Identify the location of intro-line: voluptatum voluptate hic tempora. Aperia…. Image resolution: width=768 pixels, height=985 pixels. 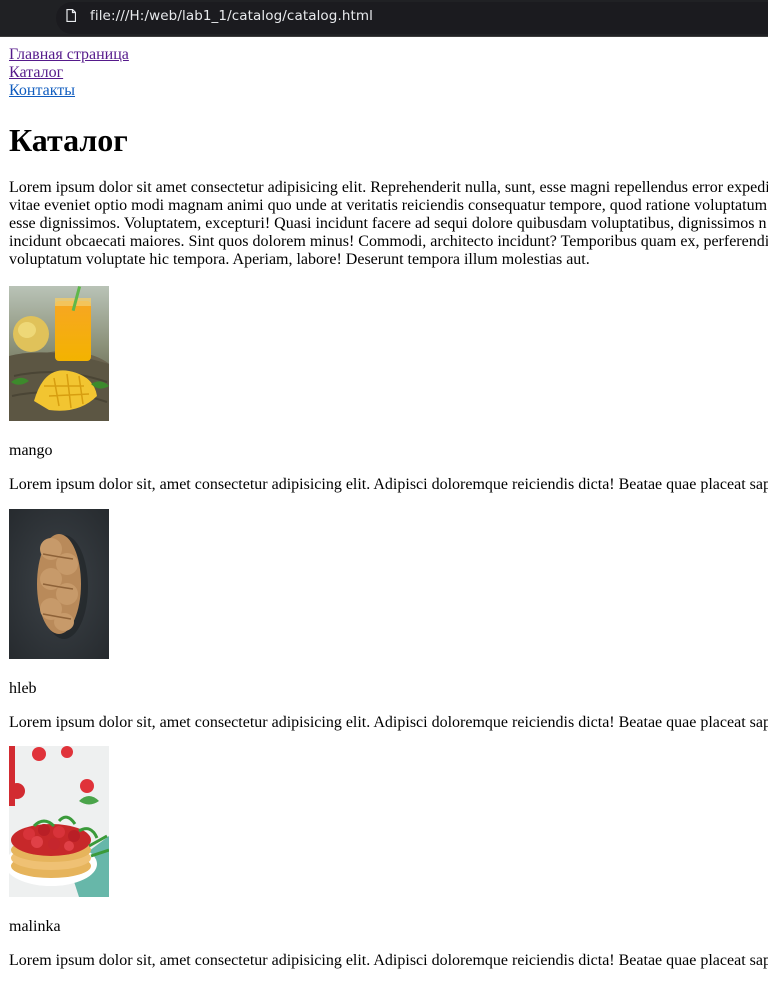
(299, 259).